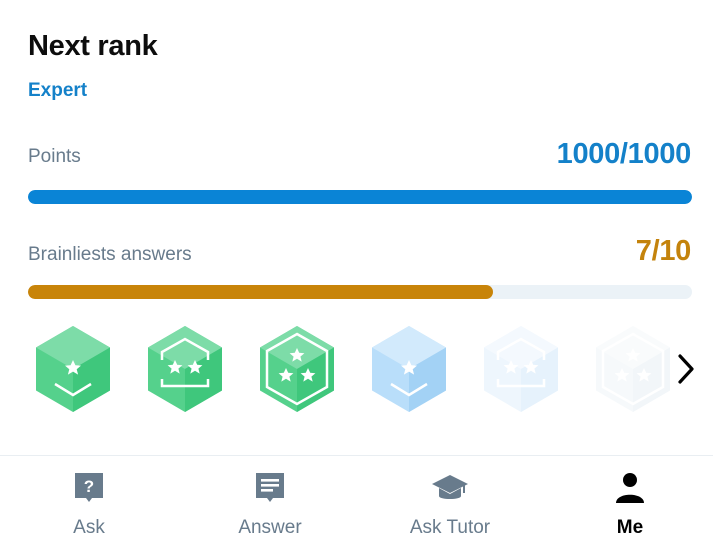  Describe the element at coordinates (89, 527) in the screenshot. I see `nav-label-ask: Ask` at that location.